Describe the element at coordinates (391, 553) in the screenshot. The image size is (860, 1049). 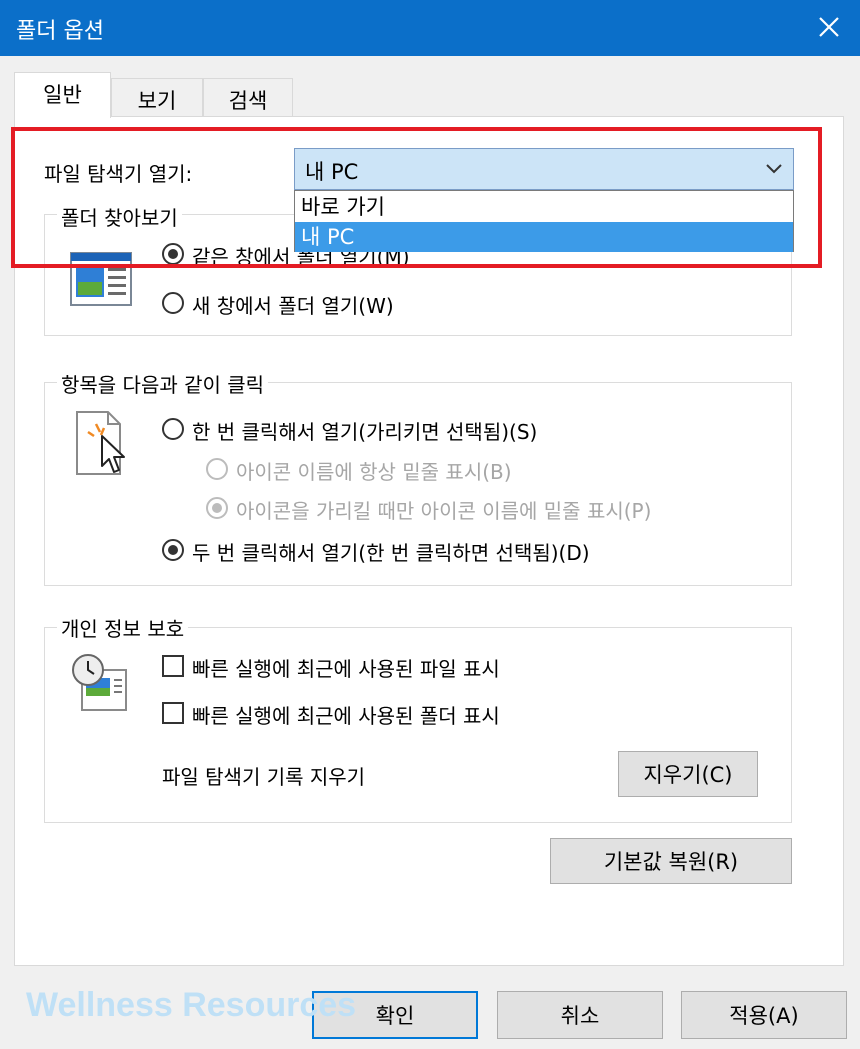
I see `double-click-label: 두 번 클릭해서 열기(한 번 클릭하면 선택됨)(D)` at that location.